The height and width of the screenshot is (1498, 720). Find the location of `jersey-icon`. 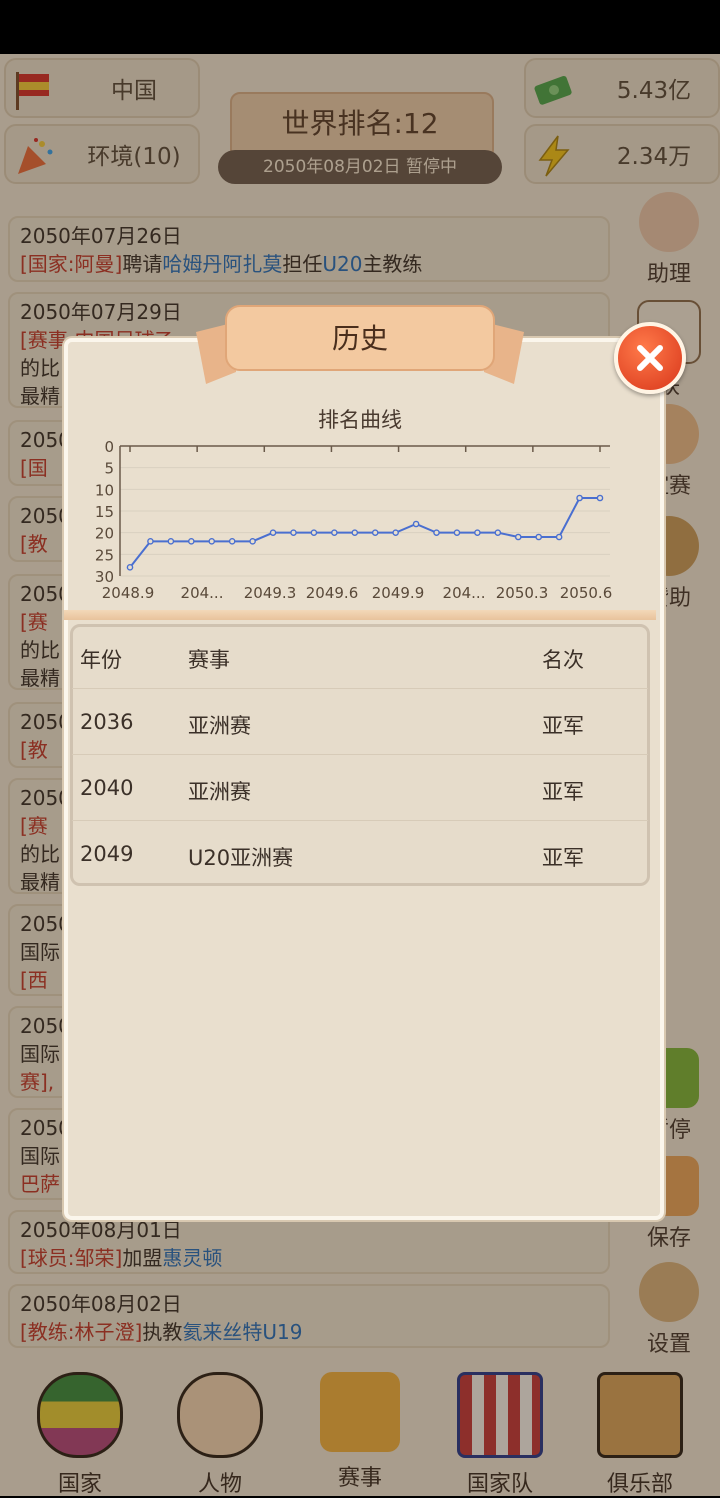

jersey-icon is located at coordinates (500, 1415).